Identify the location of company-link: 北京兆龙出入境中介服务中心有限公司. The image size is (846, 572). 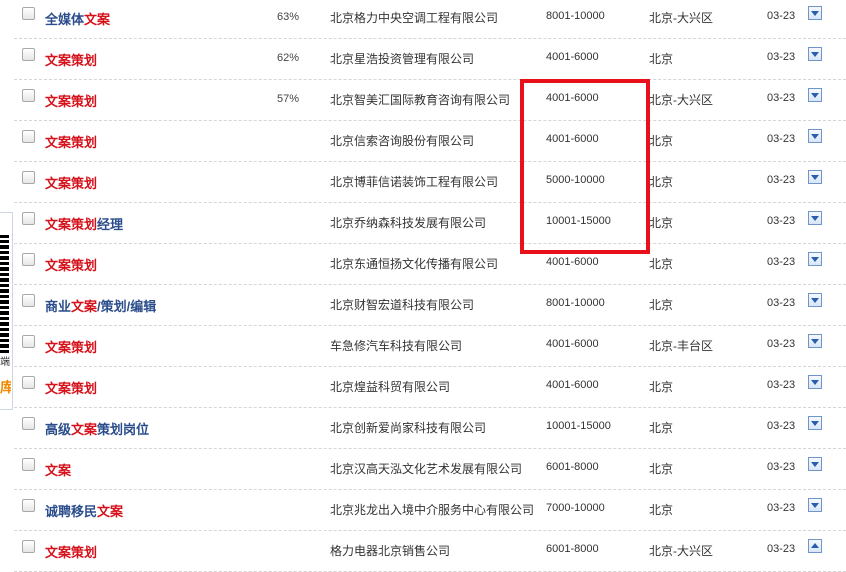
(432, 509).